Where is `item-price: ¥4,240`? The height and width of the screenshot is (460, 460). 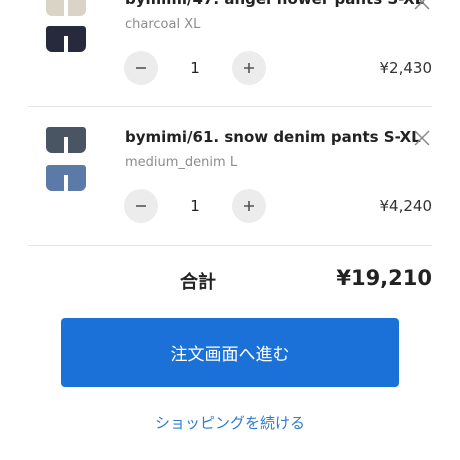
item-price: ¥4,240 is located at coordinates (406, 206).